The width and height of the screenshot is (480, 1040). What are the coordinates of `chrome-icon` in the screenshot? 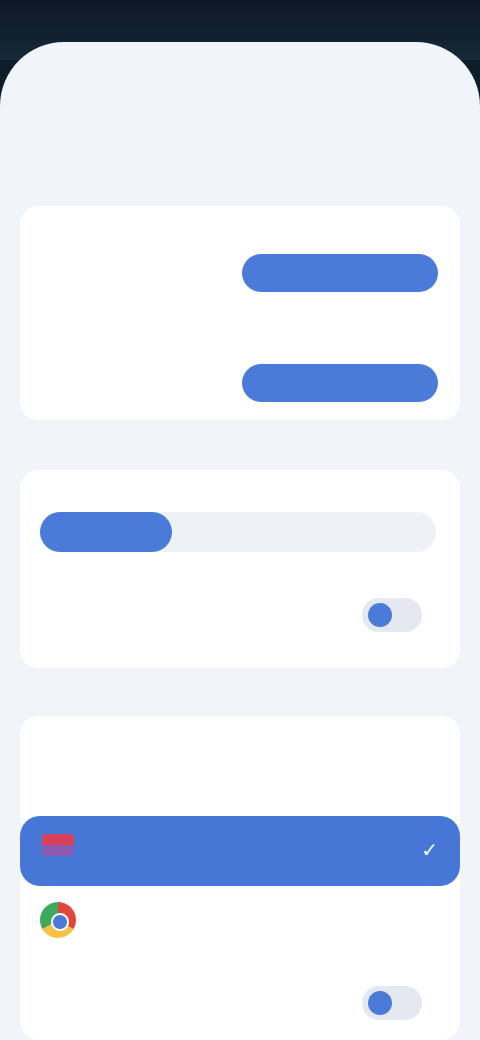 It's located at (58, 920).